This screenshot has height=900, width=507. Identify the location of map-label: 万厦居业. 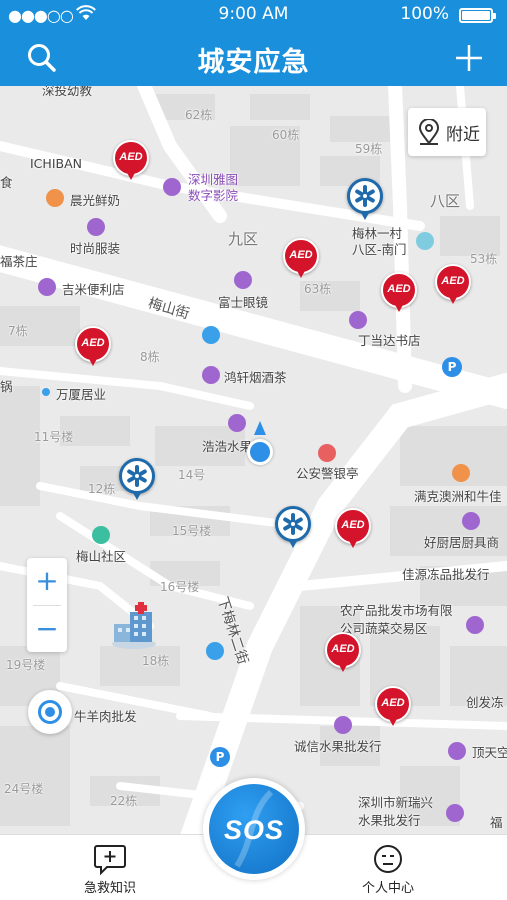
(81, 394).